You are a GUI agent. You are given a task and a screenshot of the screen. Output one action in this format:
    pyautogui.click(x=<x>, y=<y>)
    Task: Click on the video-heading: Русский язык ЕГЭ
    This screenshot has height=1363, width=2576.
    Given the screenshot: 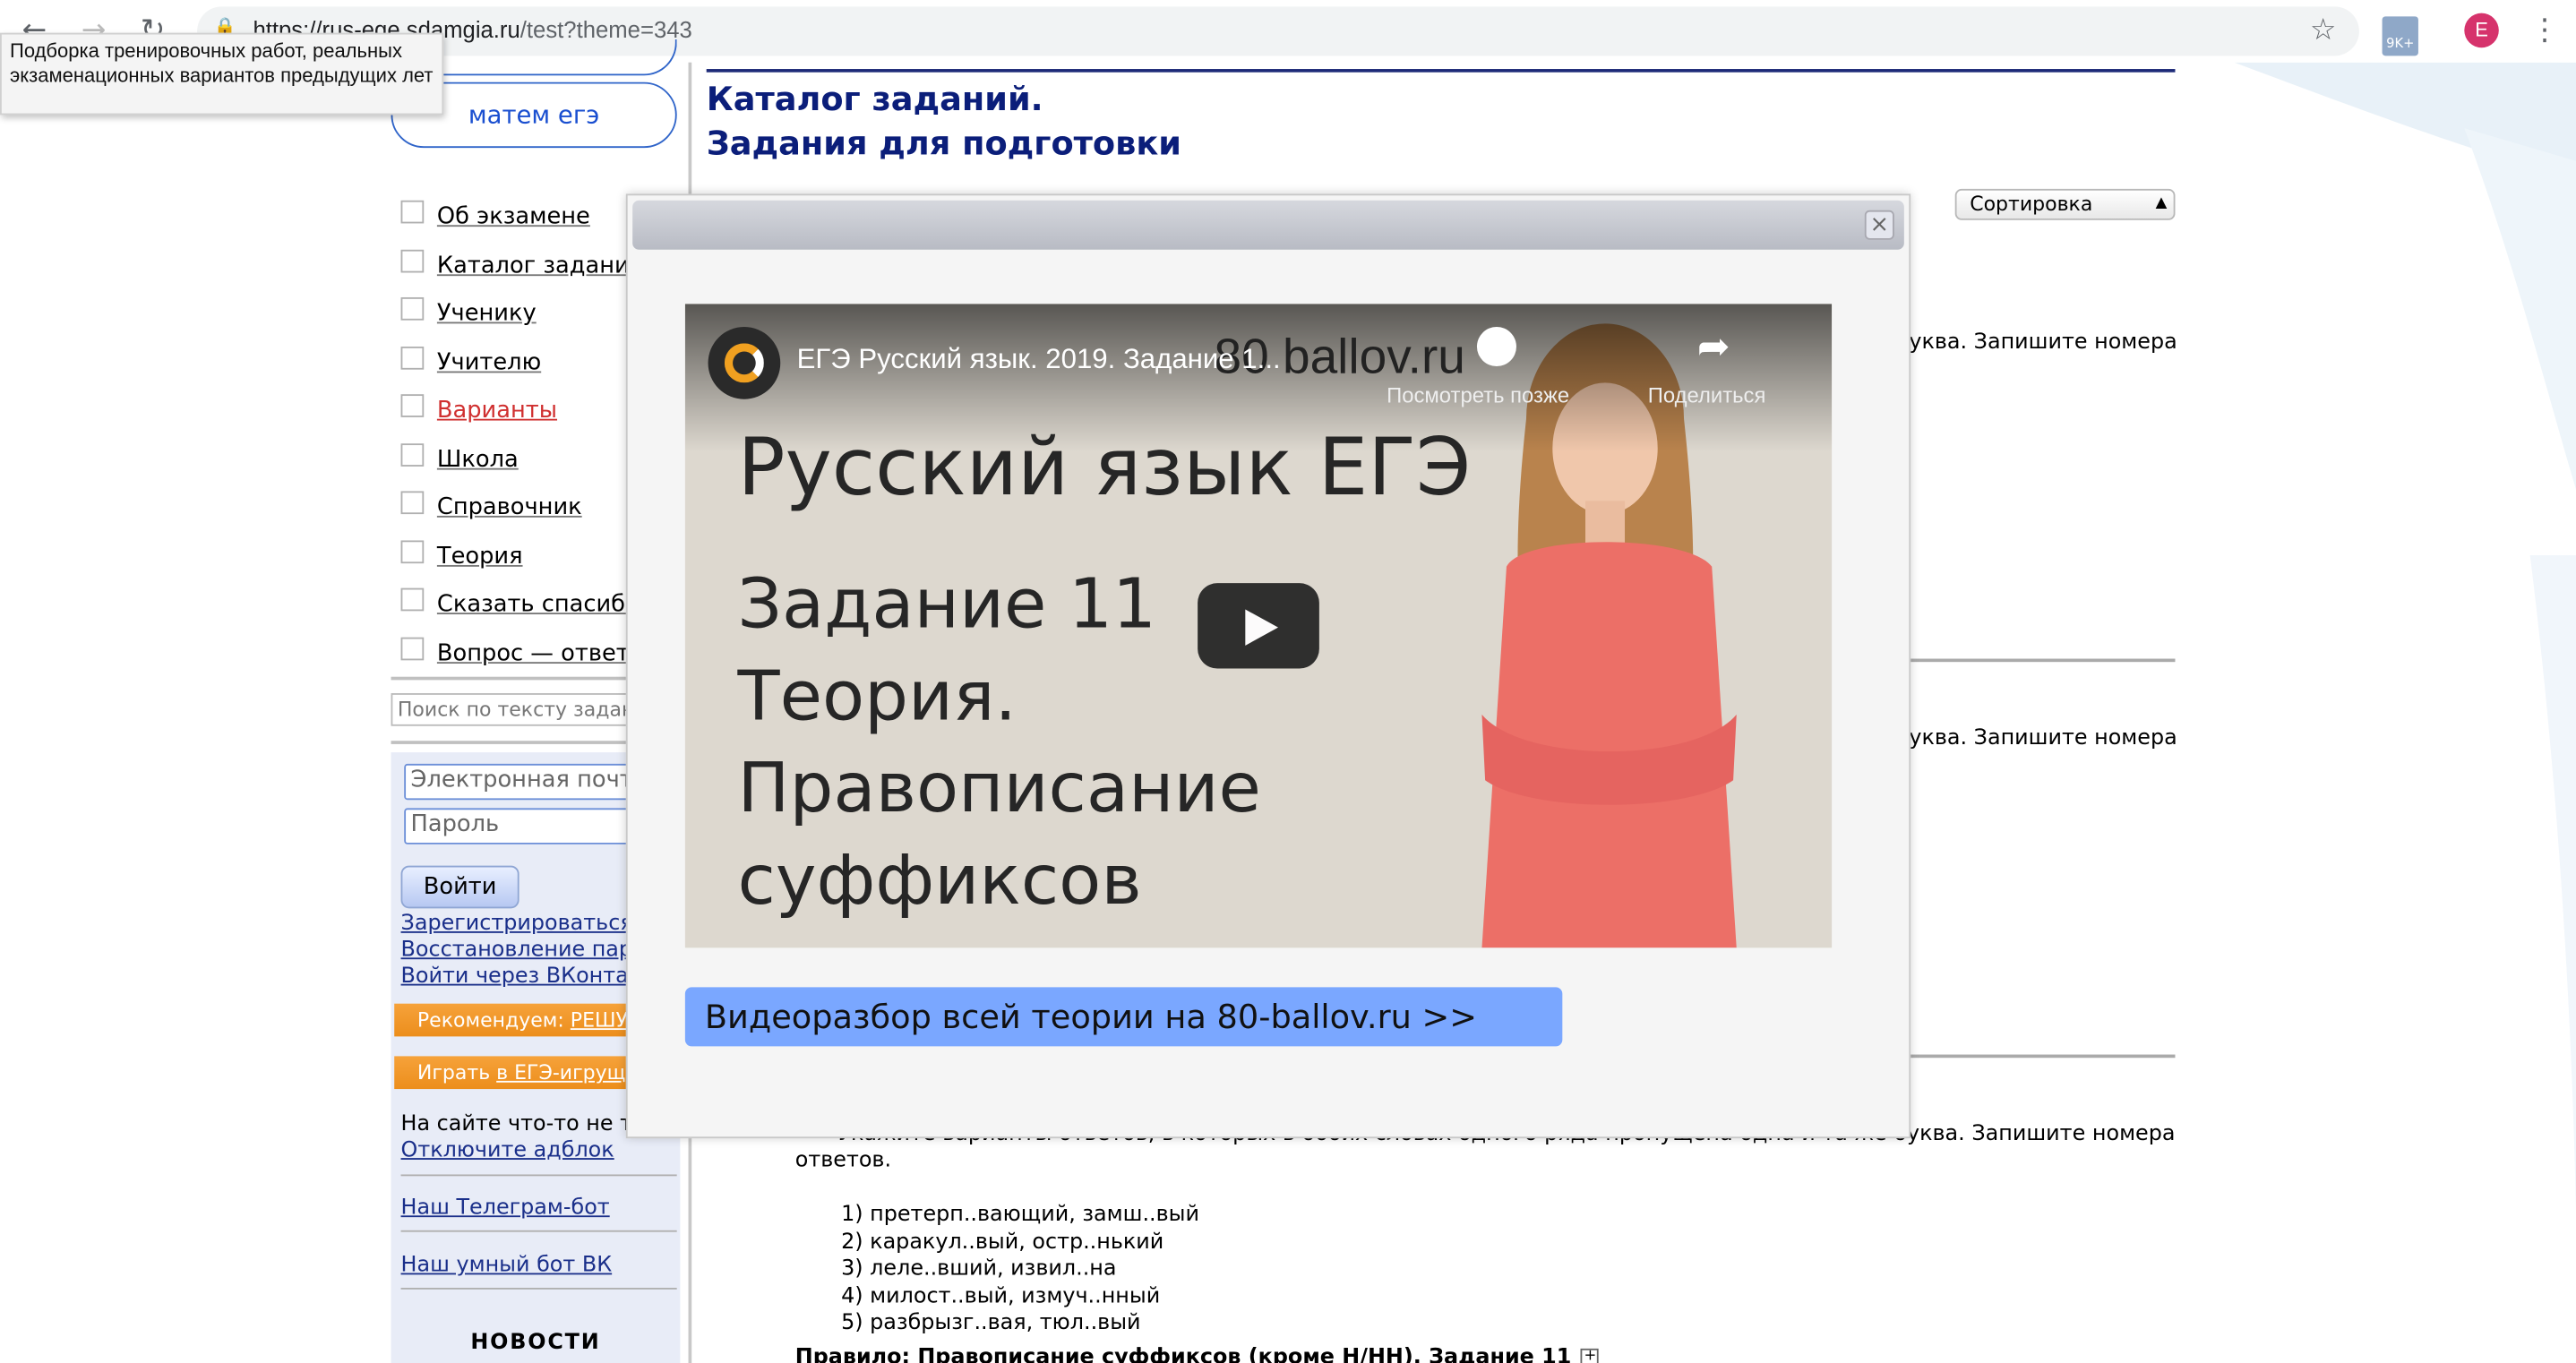 What is the action you would take?
    pyautogui.click(x=1104, y=468)
    